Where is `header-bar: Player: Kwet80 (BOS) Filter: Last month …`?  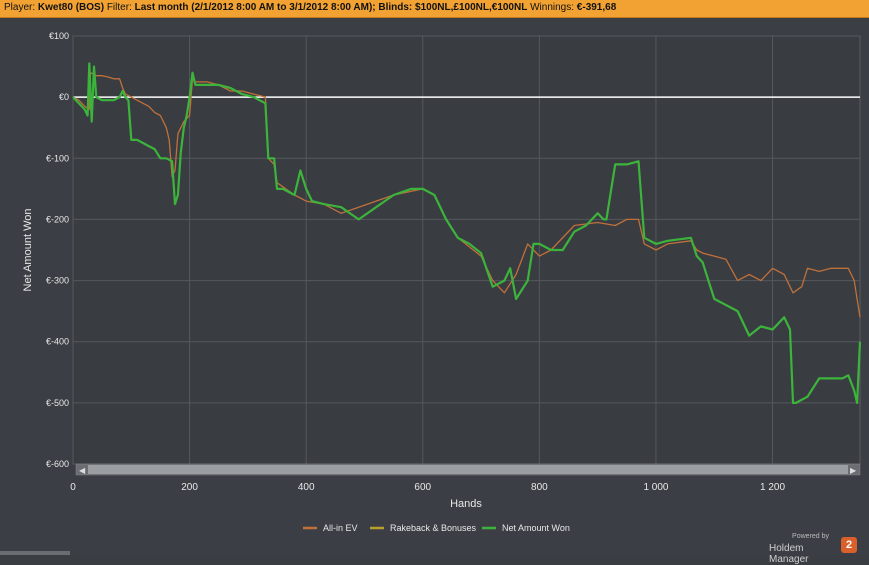
header-bar: Player: Kwet80 (BOS) Filter: Last month … is located at coordinates (434, 9).